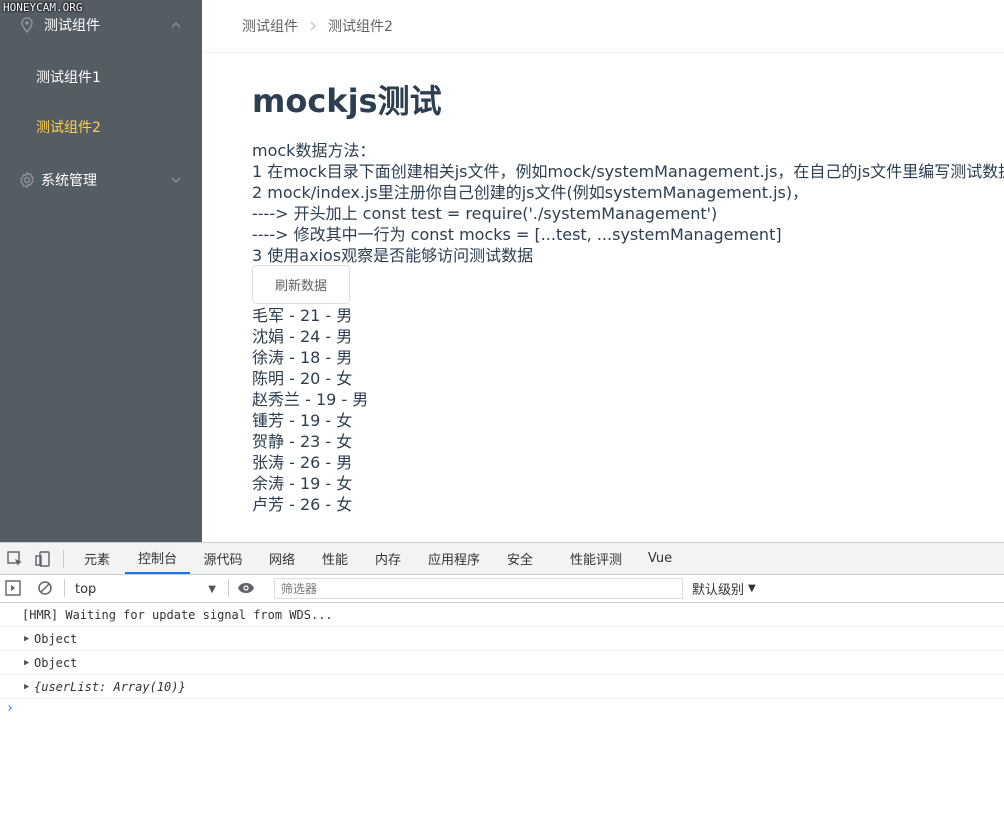  I want to click on list-item: 徐涛 - 18 - 男, so click(302, 357).